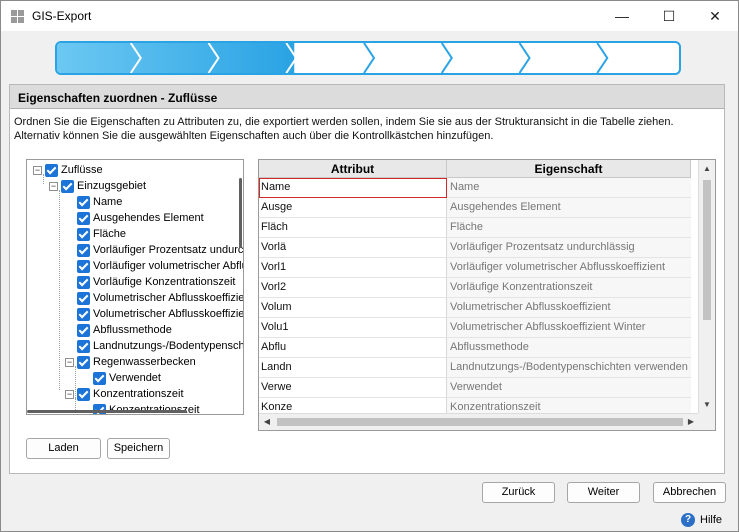 The height and width of the screenshot is (532, 739). Describe the element at coordinates (124, 394) in the screenshot. I see `tree-item: − Konzentrationszeit` at that location.